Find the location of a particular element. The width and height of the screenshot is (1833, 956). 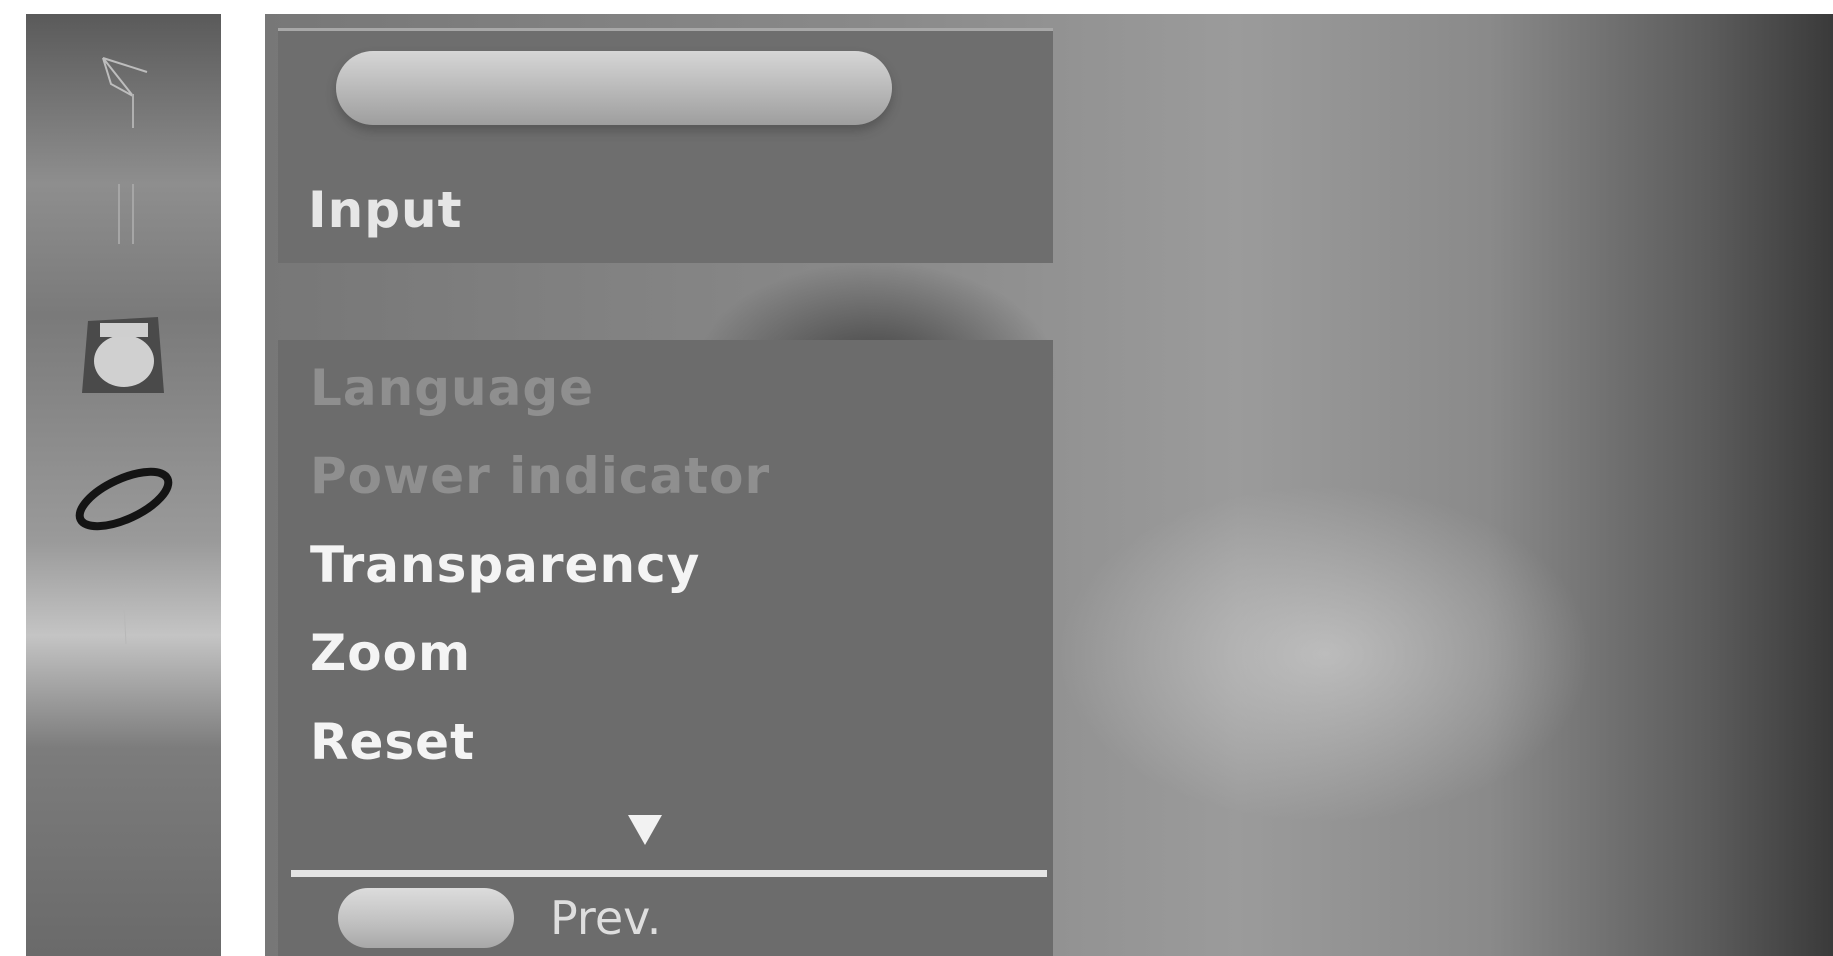

menu-item-language: Language is located at coordinates (452, 388).